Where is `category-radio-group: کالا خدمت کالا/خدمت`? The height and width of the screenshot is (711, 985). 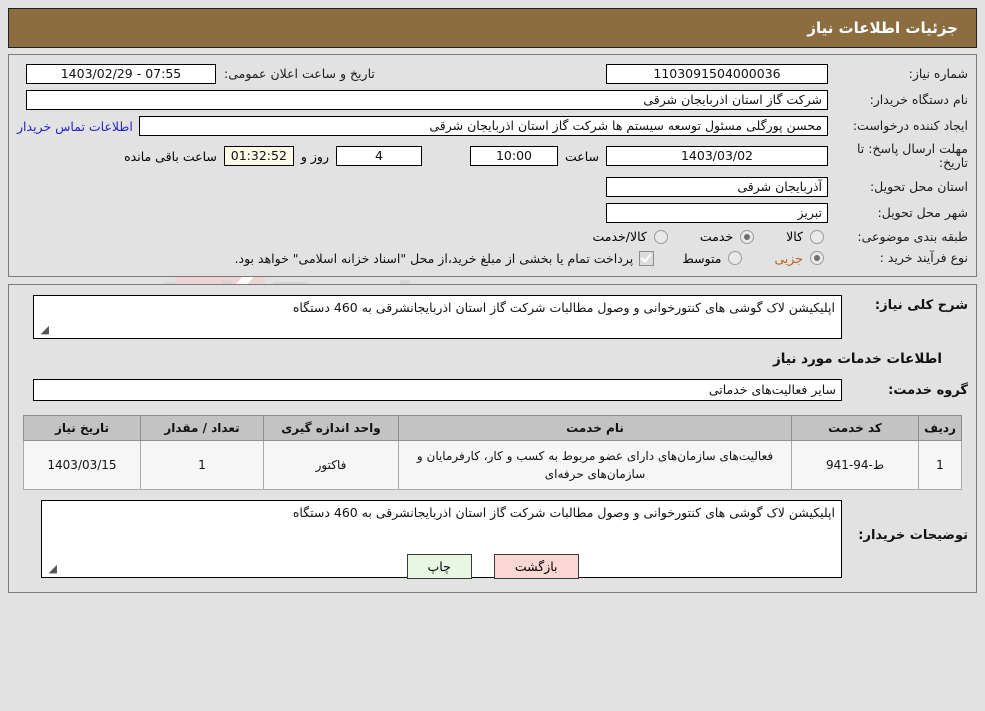 category-radio-group: کالا خدمت کالا/خدمت is located at coordinates (696, 236).